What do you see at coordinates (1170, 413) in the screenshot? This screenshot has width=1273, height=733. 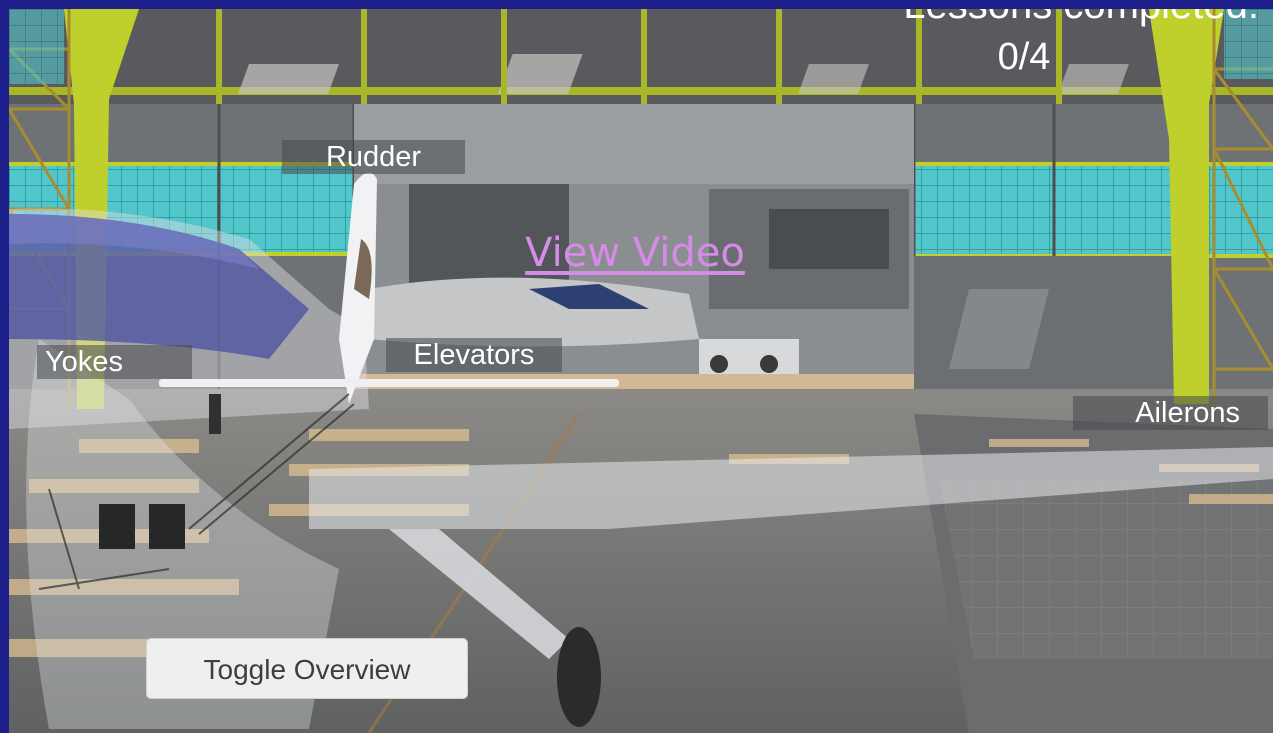 I see `ailerons-label: Ailerons` at bounding box center [1170, 413].